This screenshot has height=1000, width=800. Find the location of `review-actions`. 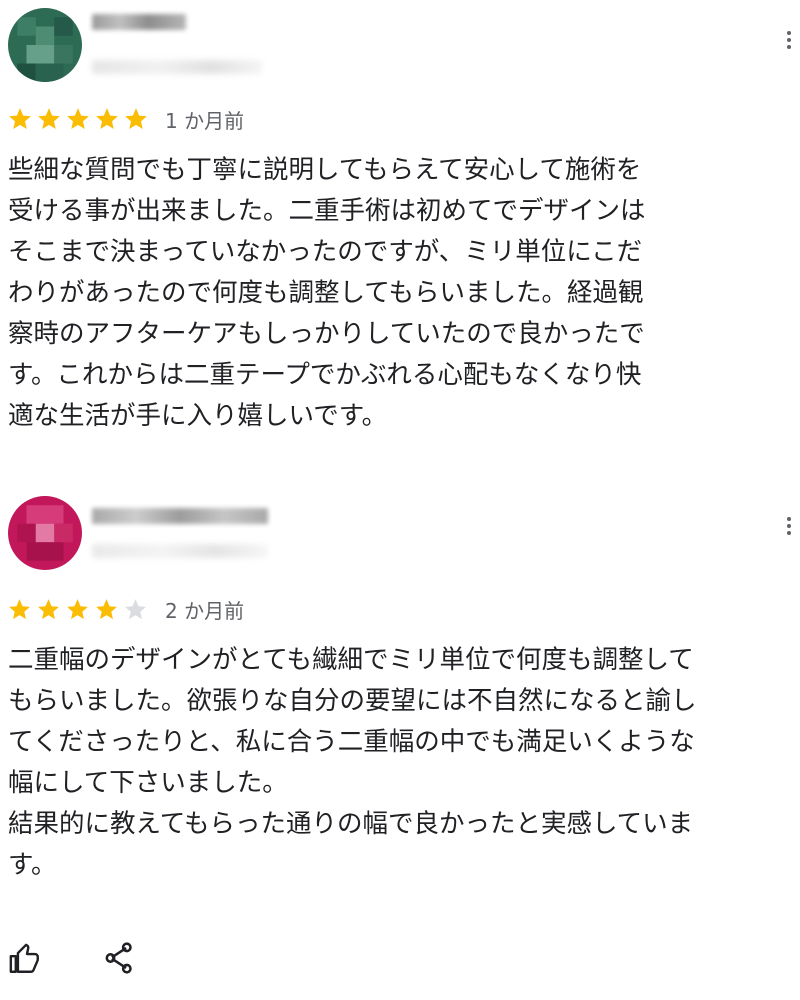

review-actions is located at coordinates (400, 963).